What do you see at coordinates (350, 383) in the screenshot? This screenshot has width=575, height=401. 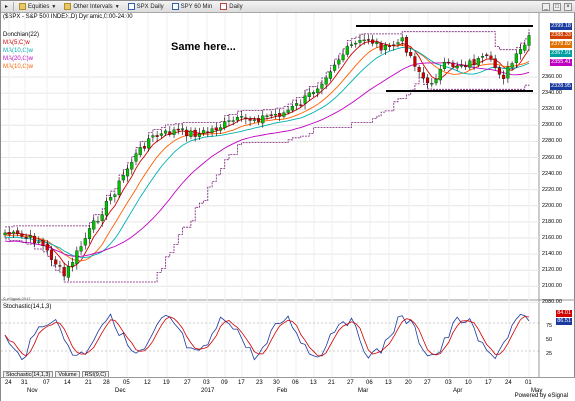 I see `date-axis-day: 27` at bounding box center [350, 383].